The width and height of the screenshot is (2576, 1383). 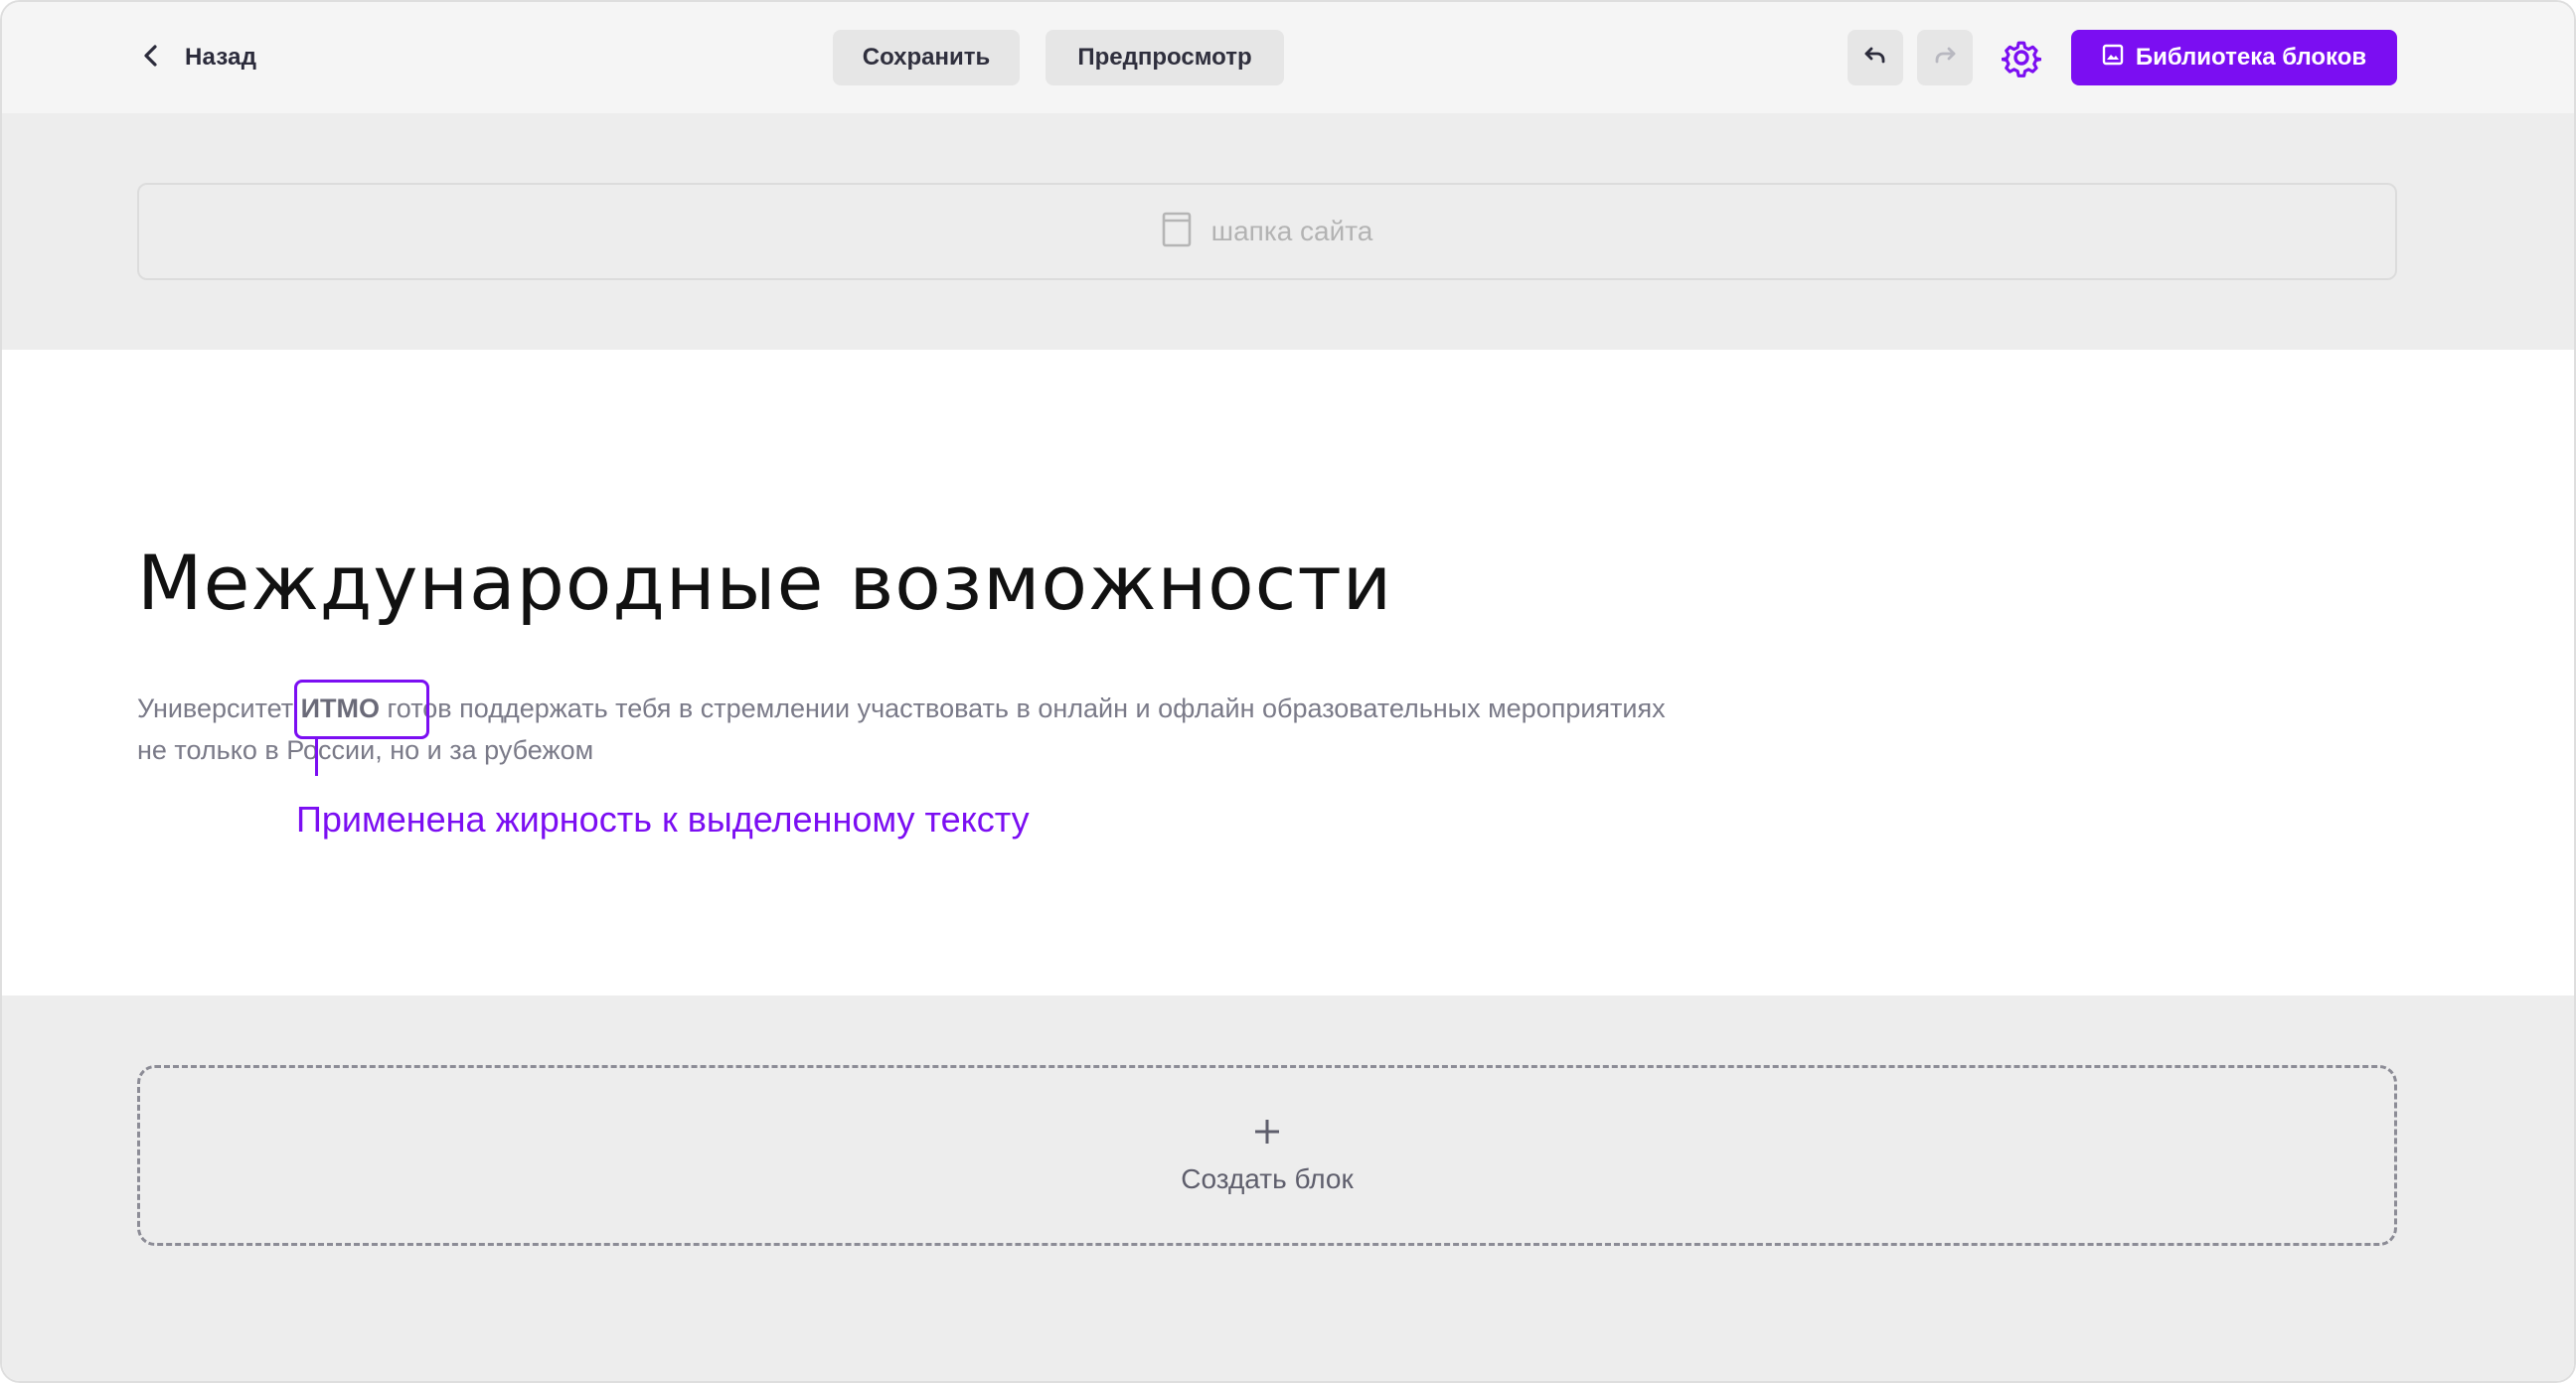 What do you see at coordinates (926, 58) in the screenshot?
I see `save-button: Сохранить` at bounding box center [926, 58].